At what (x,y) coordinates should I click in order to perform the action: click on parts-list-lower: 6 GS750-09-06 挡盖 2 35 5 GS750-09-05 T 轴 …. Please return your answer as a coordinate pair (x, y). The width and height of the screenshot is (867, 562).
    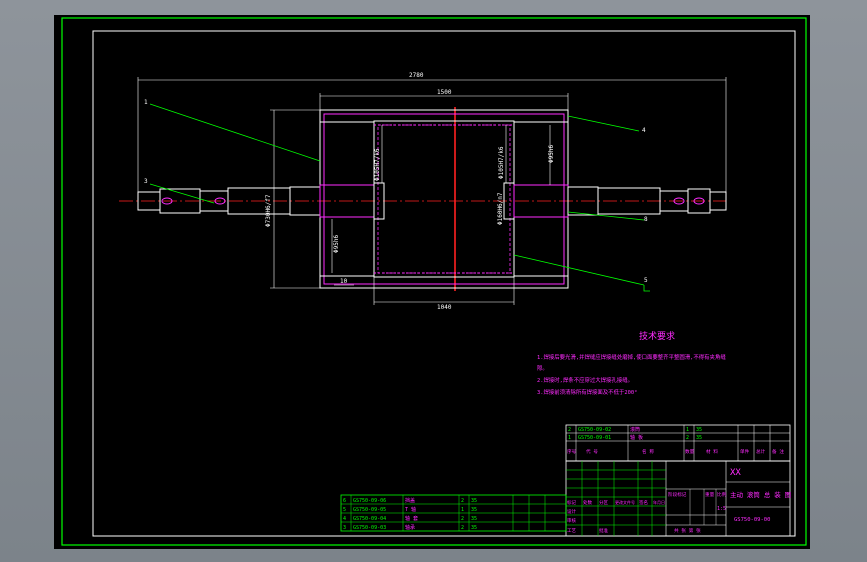
    Looking at the image, I should click on (453, 513).